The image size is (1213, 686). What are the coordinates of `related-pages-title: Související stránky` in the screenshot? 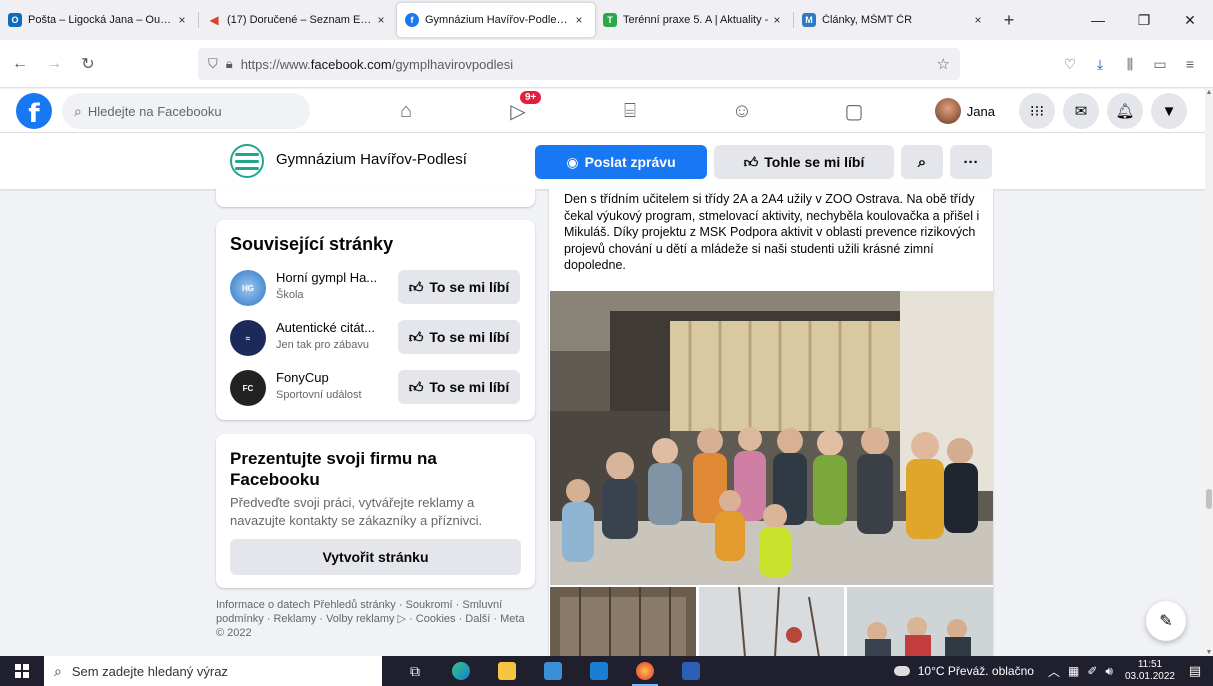 It's located at (312, 244).